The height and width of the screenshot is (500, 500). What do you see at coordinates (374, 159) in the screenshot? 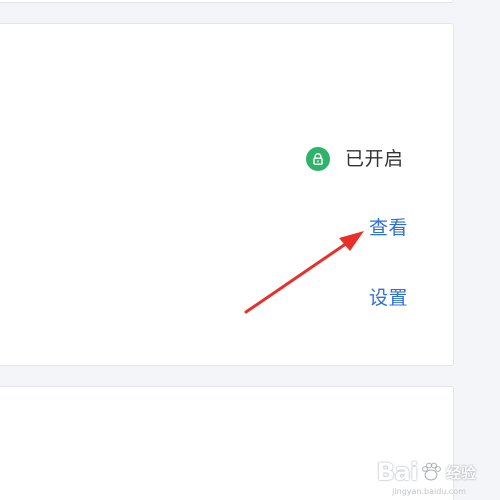
I see `status-label: 已开启` at bounding box center [374, 159].